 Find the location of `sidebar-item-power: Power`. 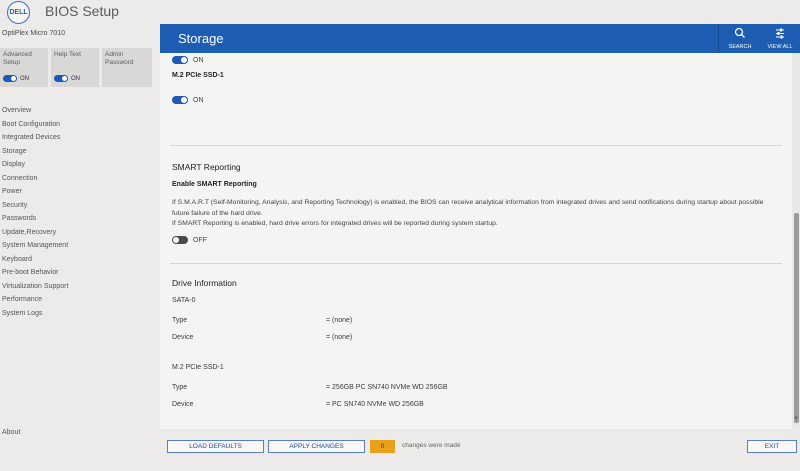

sidebar-item-power: Power is located at coordinates (35, 192).